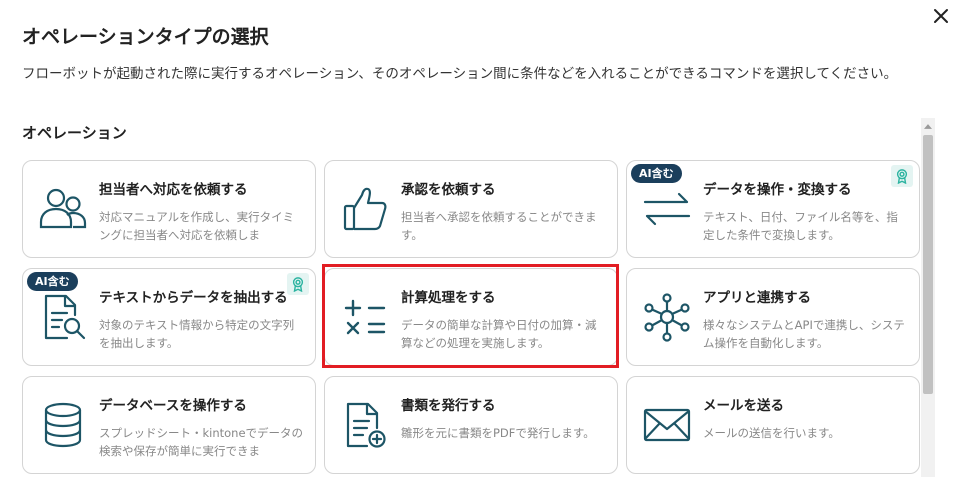  I want to click on card-description: 対象のテキスト情報から特定の文字列を抽出します。, so click(197, 334).